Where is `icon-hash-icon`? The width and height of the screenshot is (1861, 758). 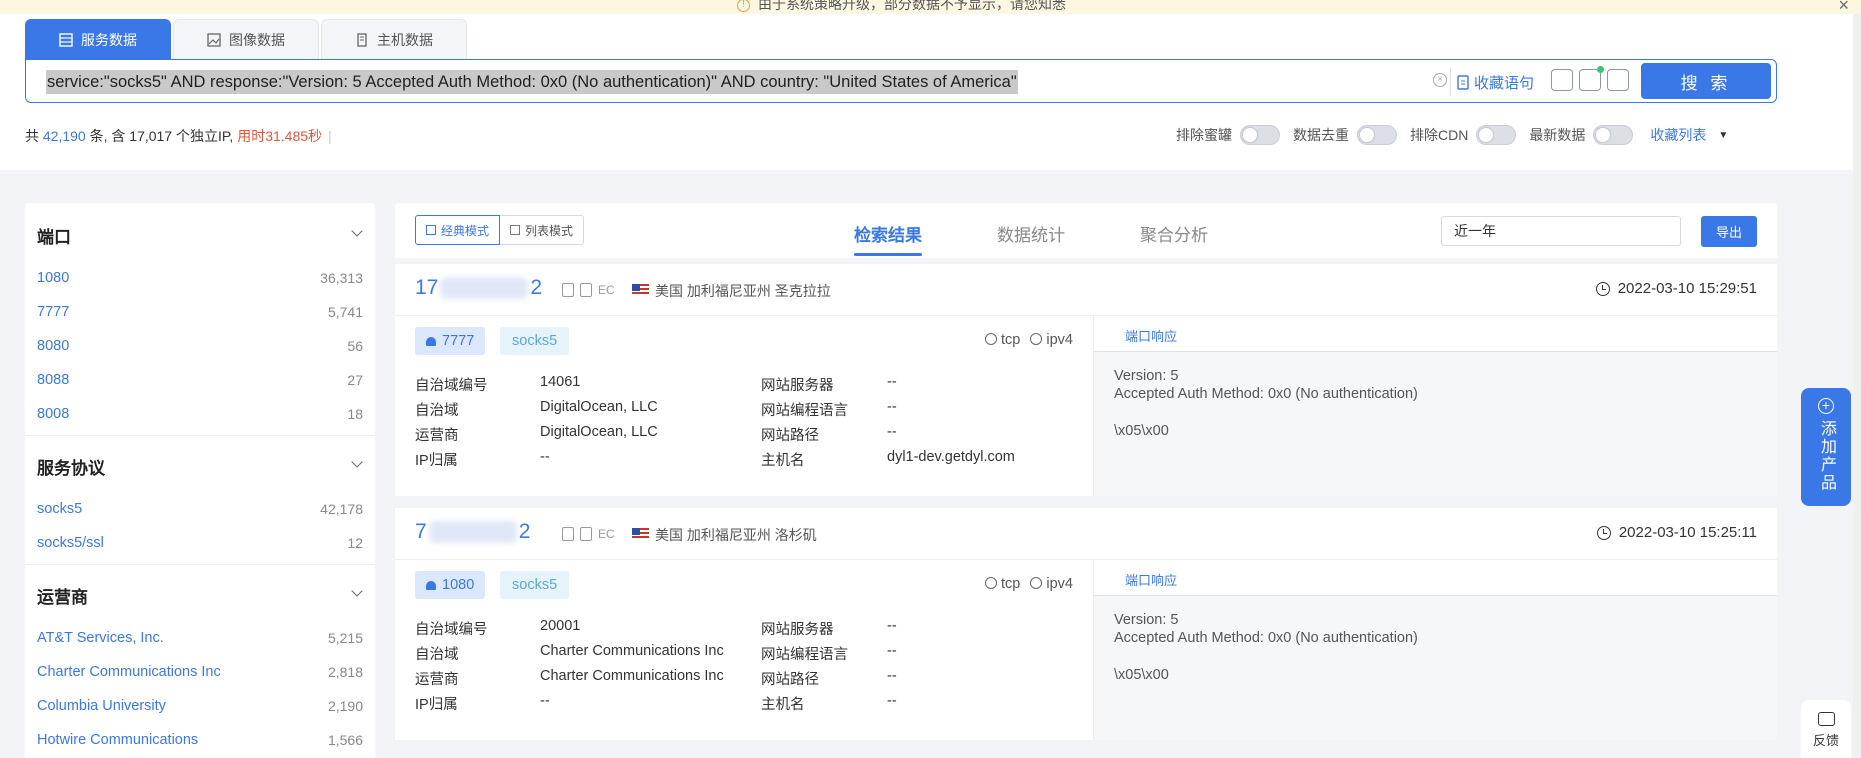
icon-hash-icon is located at coordinates (1618, 80).